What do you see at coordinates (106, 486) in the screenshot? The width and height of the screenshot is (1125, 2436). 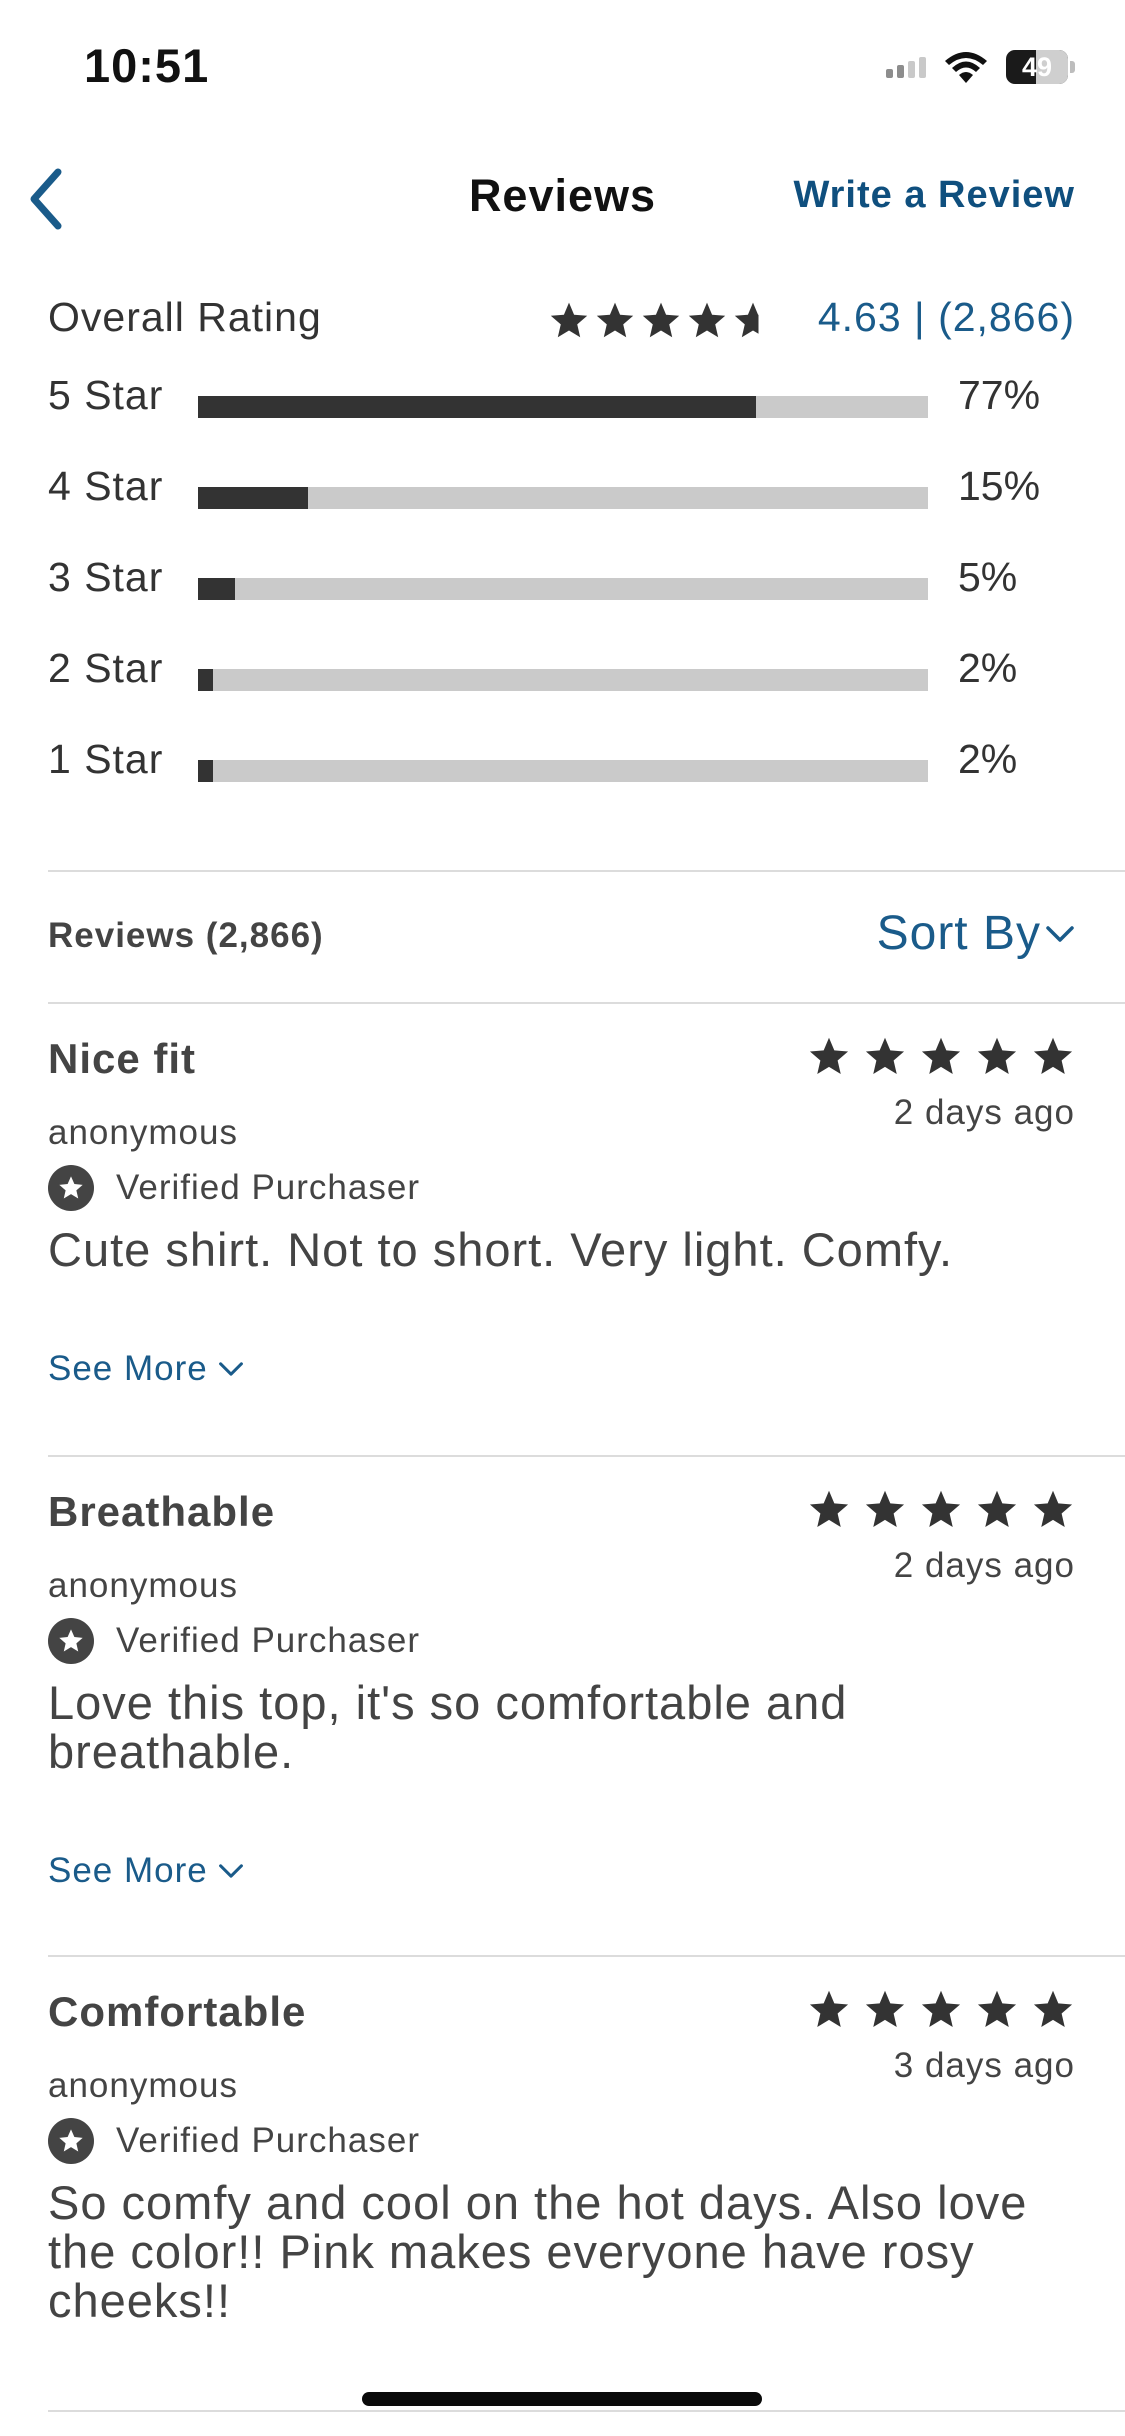 I see `rating-bar-label: 4 Star` at bounding box center [106, 486].